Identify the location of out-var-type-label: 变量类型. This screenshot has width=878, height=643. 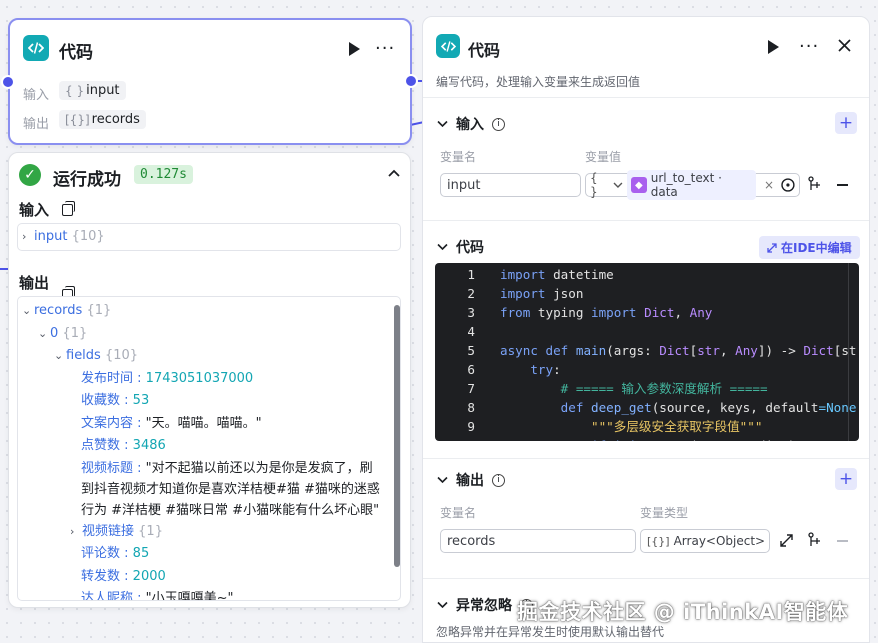
(664, 513).